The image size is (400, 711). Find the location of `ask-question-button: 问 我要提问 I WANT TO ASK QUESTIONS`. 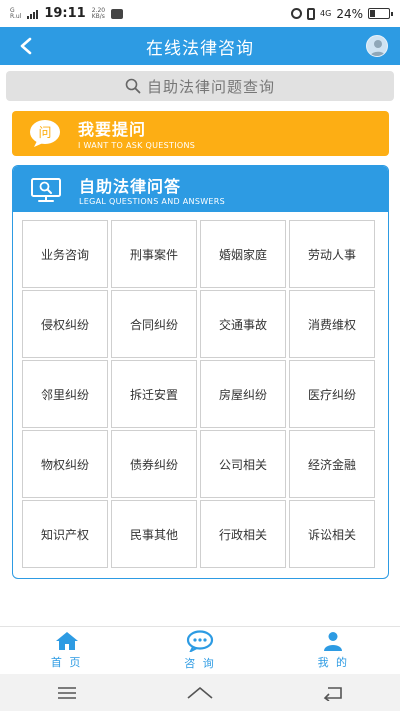

ask-question-button: 问 我要提问 I WANT TO ASK QUESTIONS is located at coordinates (200, 133).